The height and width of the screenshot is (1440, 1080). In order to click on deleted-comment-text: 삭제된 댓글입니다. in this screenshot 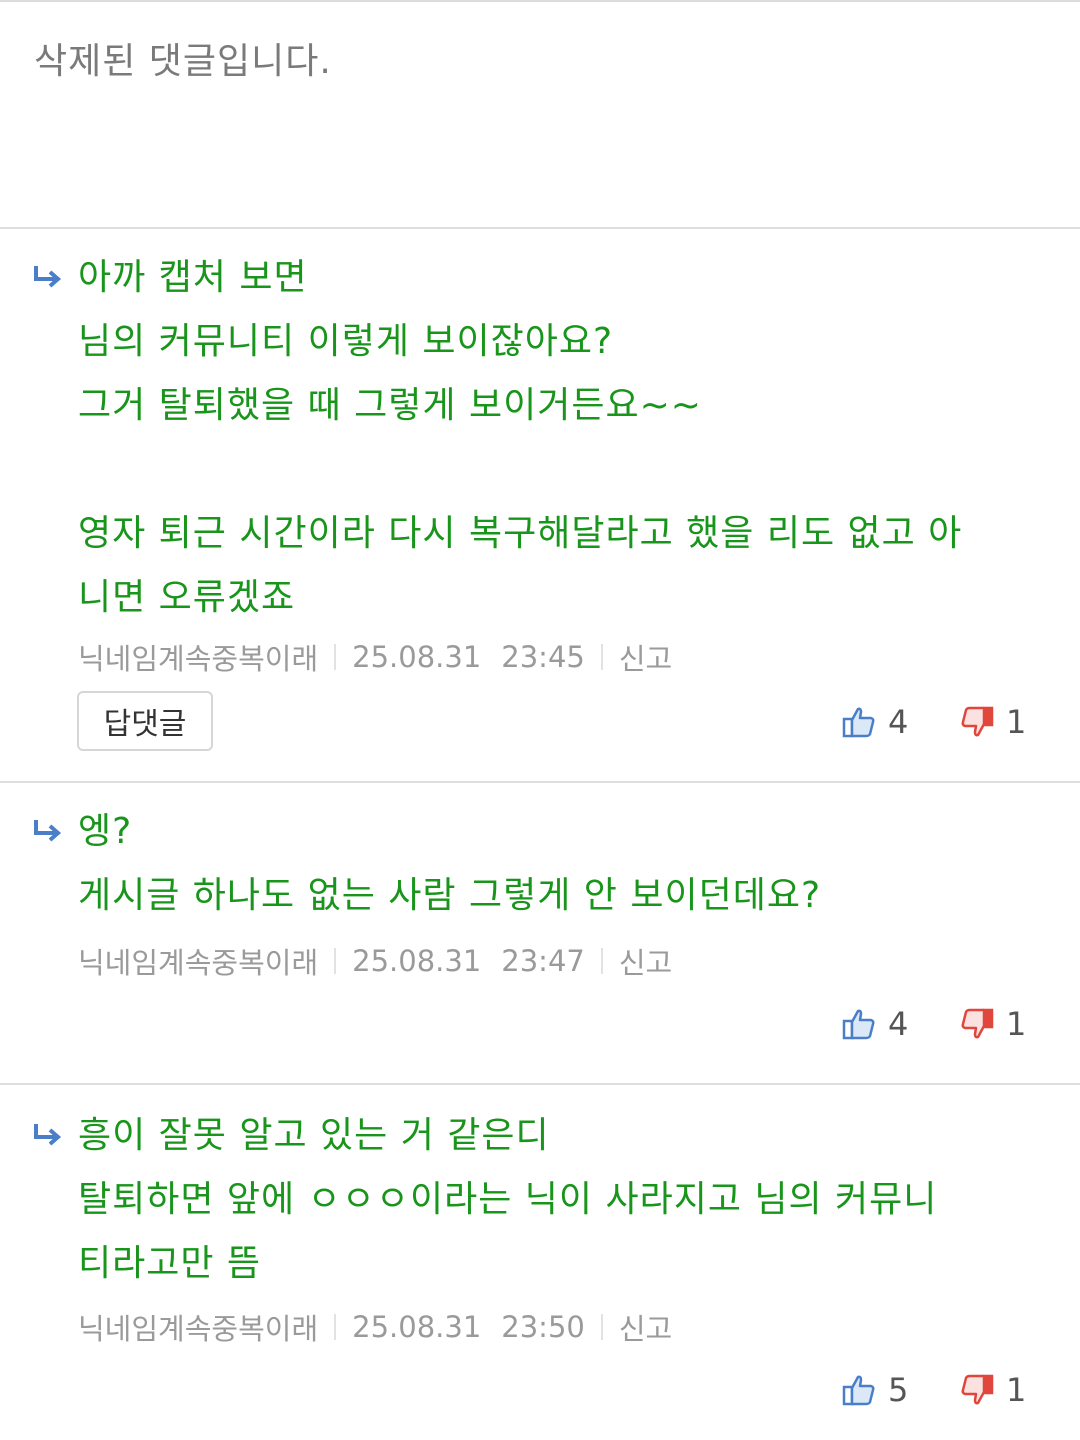, I will do `click(183, 61)`.